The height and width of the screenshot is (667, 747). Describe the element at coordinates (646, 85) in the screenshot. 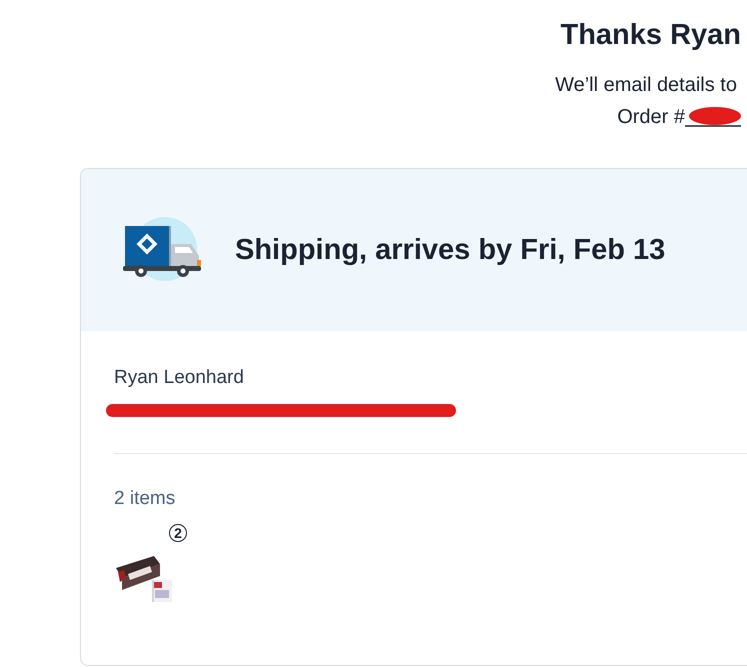

I see `email-message: We’ll email details to` at that location.